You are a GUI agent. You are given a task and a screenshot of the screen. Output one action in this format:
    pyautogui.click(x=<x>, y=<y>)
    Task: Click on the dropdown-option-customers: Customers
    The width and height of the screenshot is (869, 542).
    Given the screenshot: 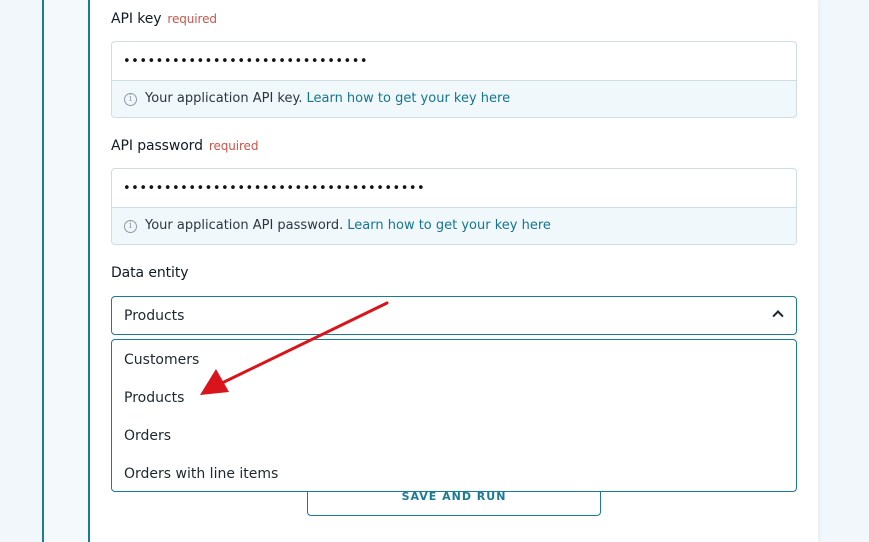 What is the action you would take?
    pyautogui.click(x=454, y=360)
    